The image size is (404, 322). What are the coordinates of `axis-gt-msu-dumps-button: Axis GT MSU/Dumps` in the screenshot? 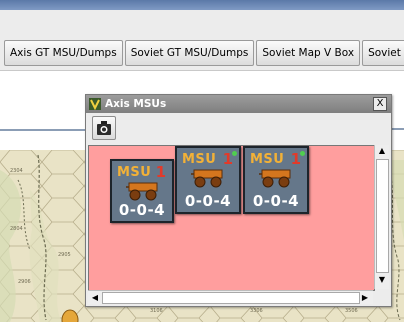 It's located at (63, 53).